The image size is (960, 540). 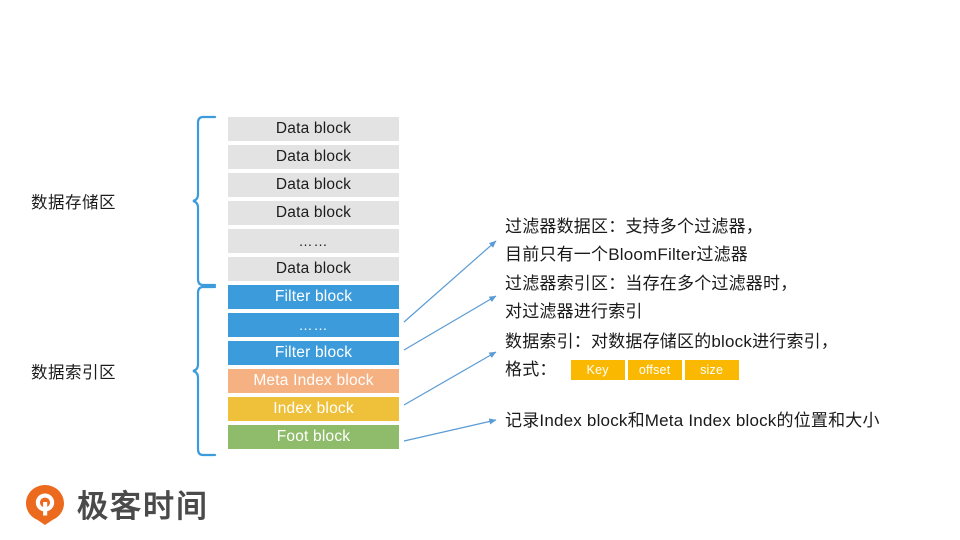 I want to click on index-field-key: Key, so click(x=597, y=370).